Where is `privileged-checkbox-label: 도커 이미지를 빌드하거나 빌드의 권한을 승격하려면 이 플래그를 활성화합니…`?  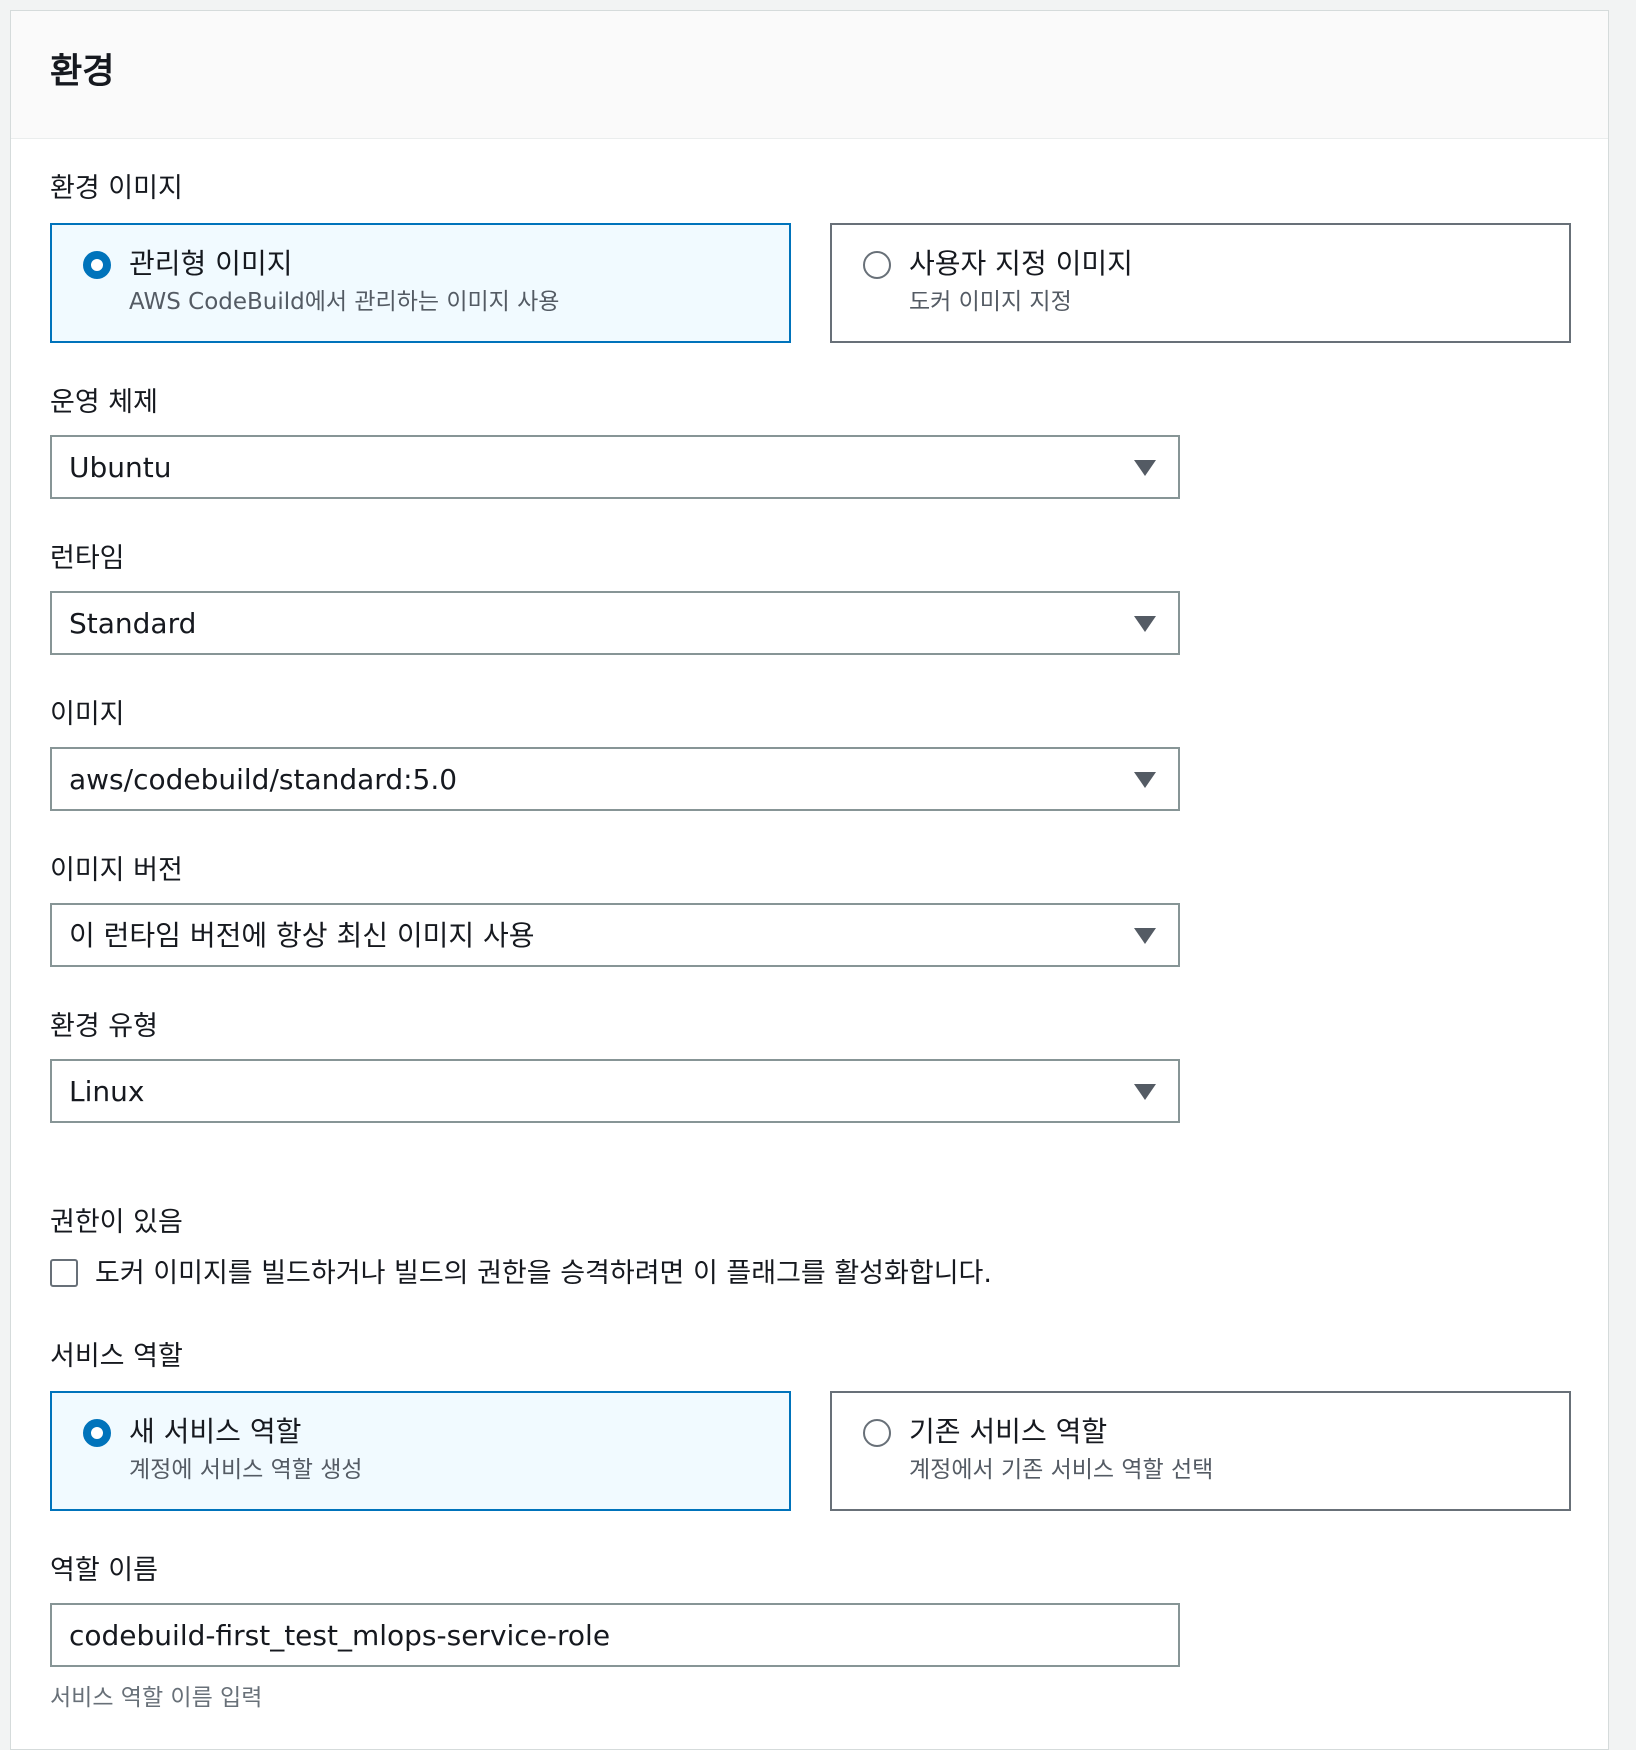 privileged-checkbox-label: 도커 이미지를 빌드하거나 빌드의 권한을 승격하려면 이 플래그를 활성화합니… is located at coordinates (543, 1273).